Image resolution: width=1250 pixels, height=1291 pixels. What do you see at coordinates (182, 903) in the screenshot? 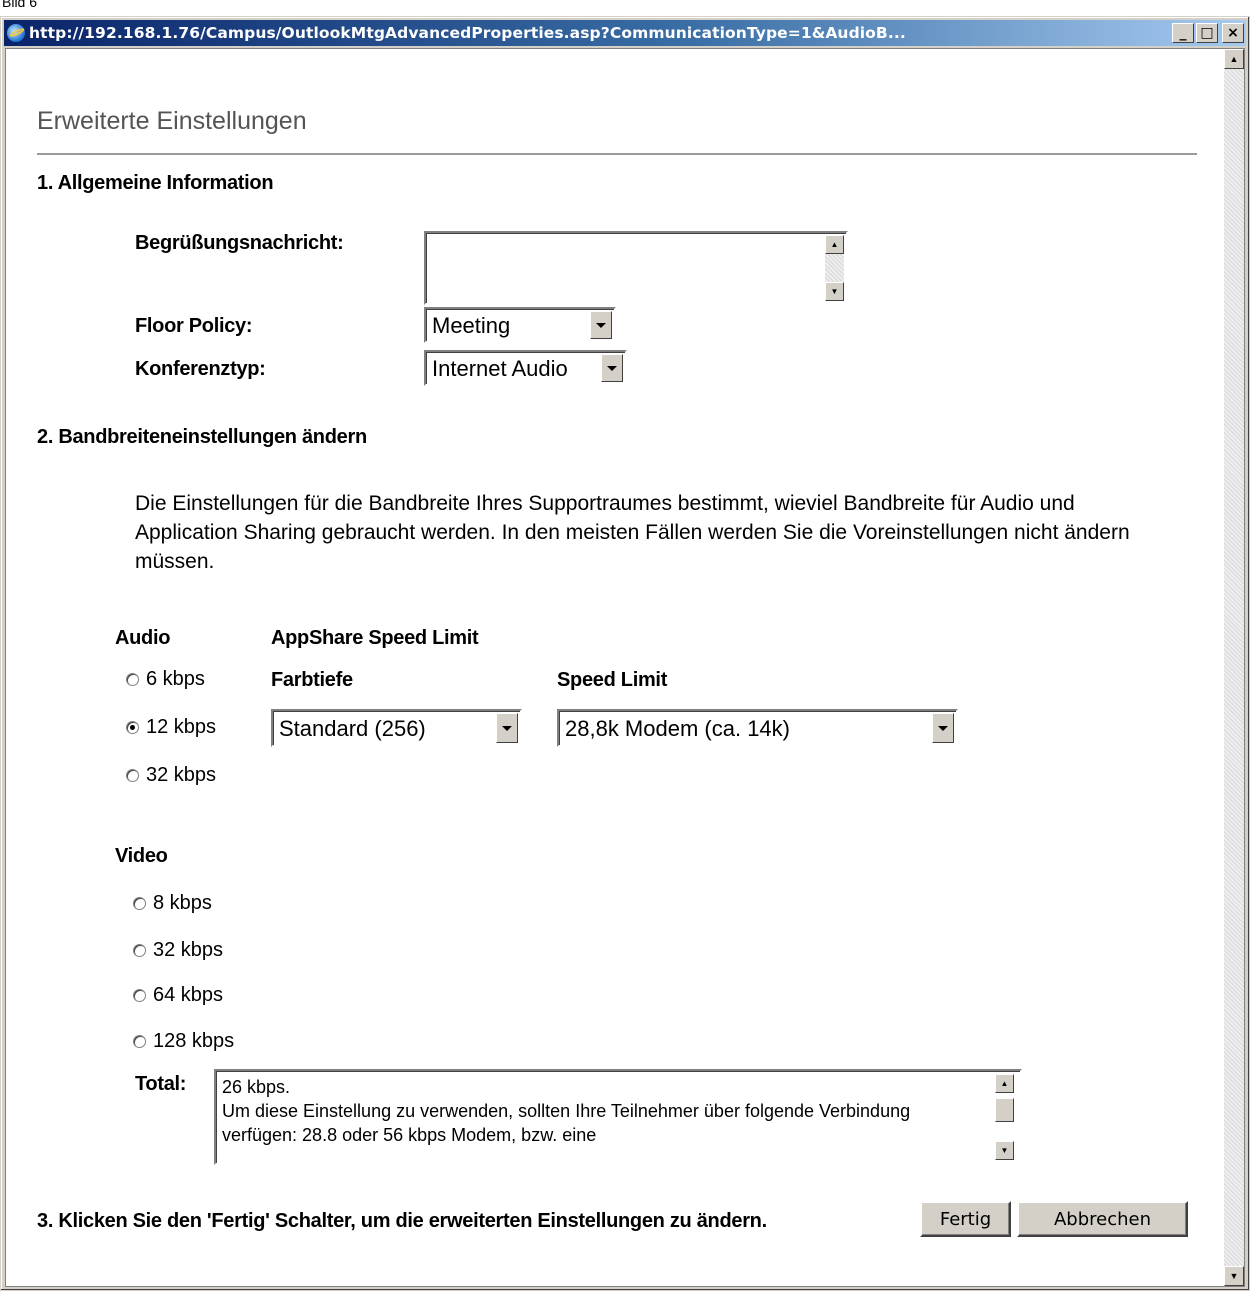
I see `video-option-label: 8 kbps` at bounding box center [182, 903].